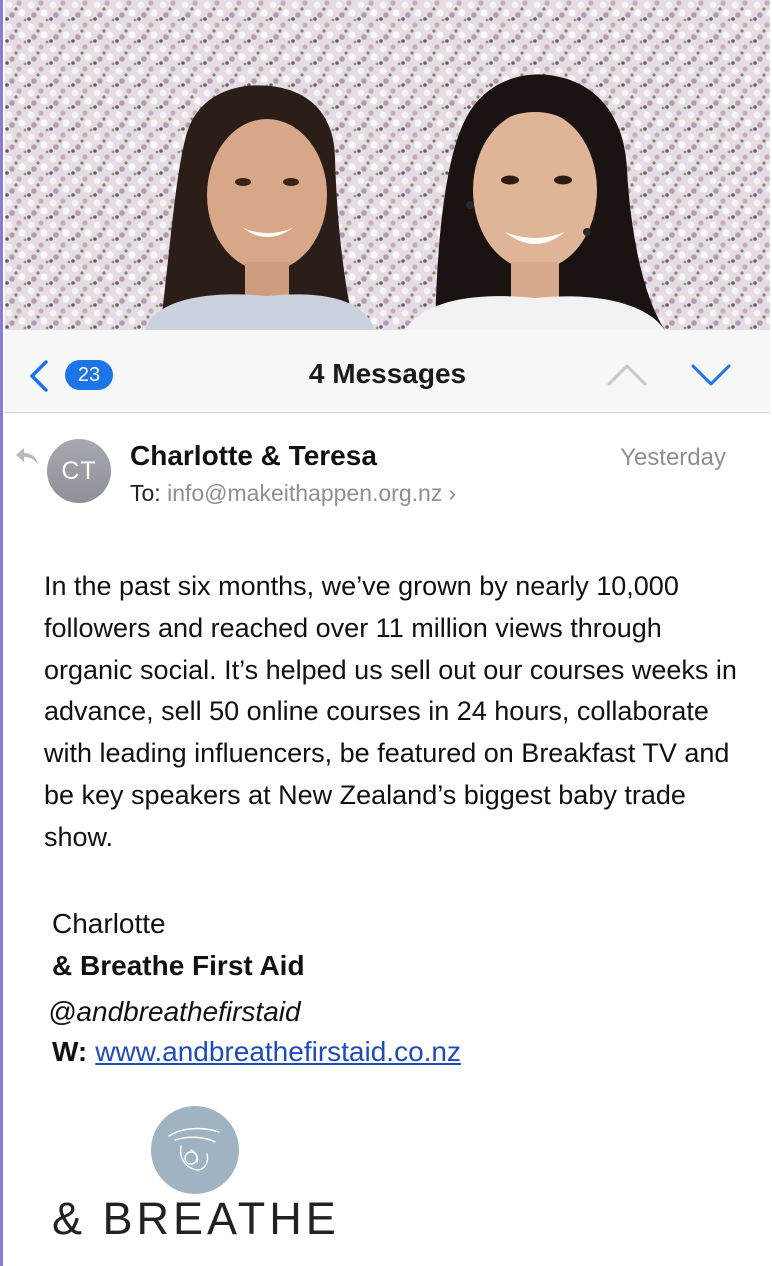 Image resolution: width=772 pixels, height=1266 pixels. Describe the element at coordinates (70, 1051) in the screenshot. I see `website-label: W:` at that location.